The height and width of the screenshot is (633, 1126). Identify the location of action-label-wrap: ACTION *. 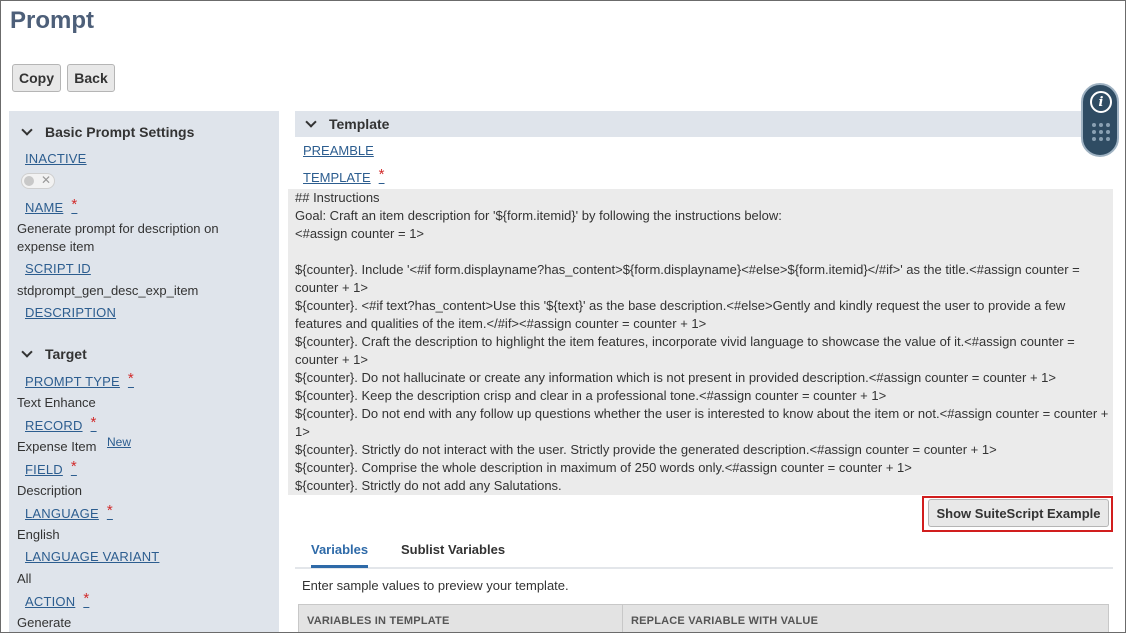
(57, 600).